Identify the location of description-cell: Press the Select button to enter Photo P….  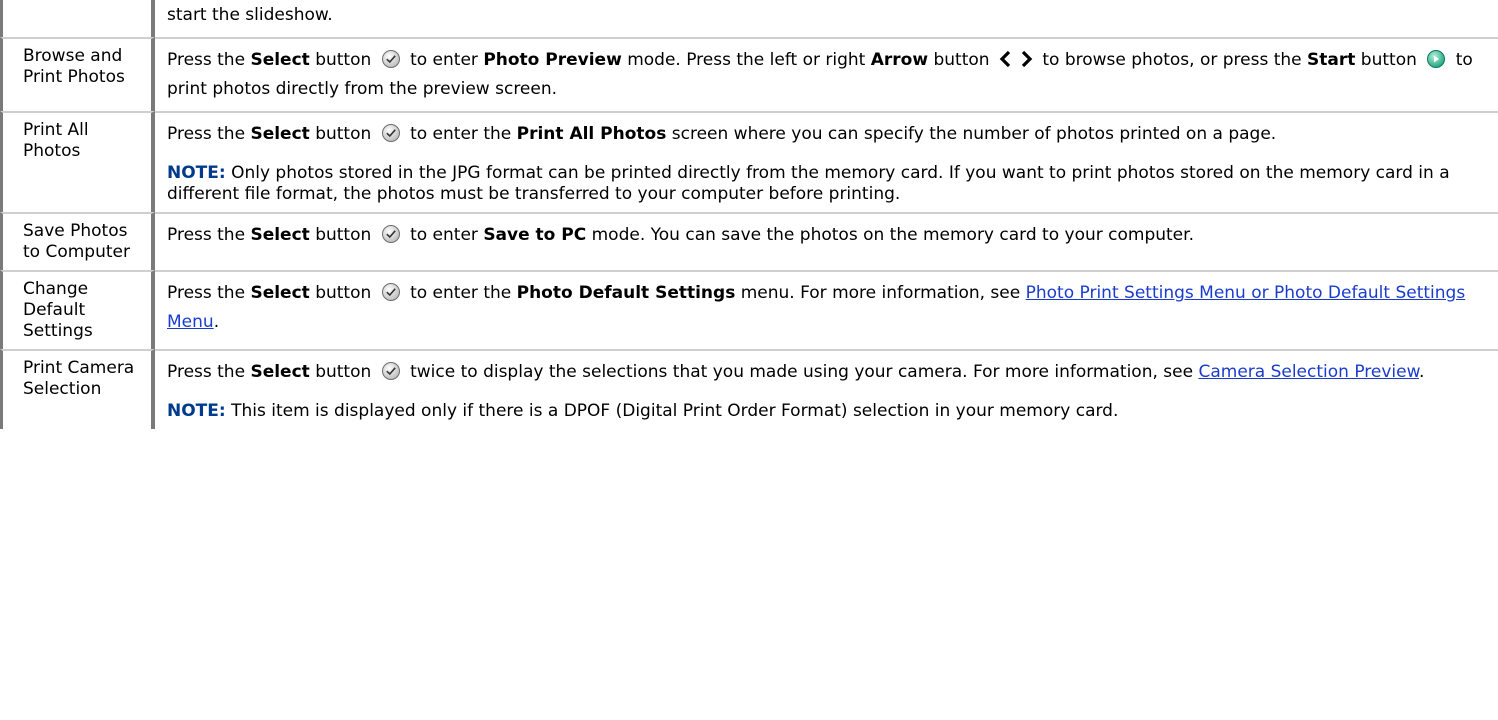
(826, 74).